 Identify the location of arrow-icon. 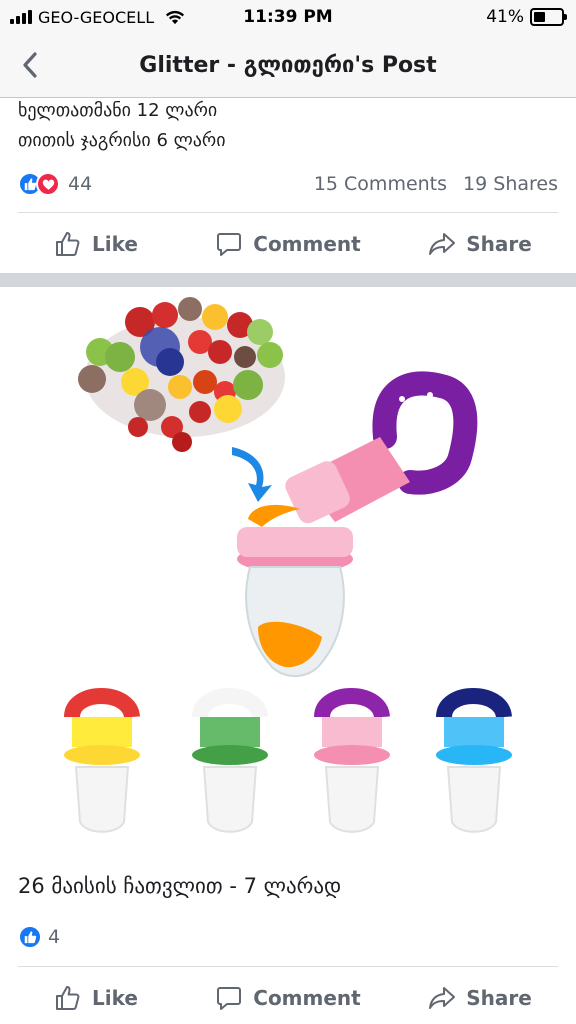
(252, 474).